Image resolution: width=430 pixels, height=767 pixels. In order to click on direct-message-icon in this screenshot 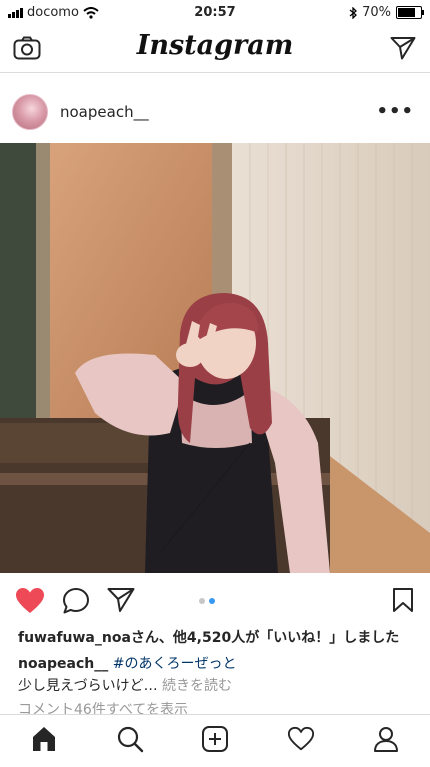, I will do `click(403, 48)`.